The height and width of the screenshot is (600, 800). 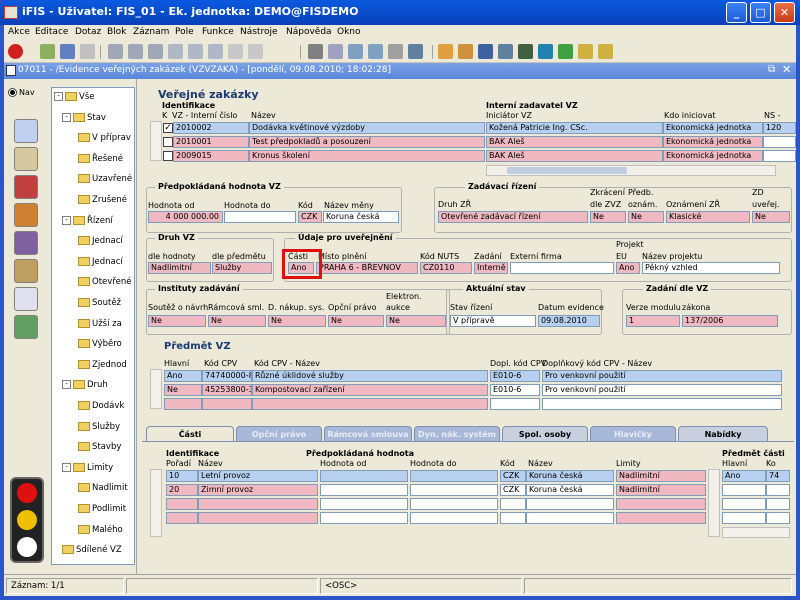 I want to click on sort-icon, so click(x=155, y=51).